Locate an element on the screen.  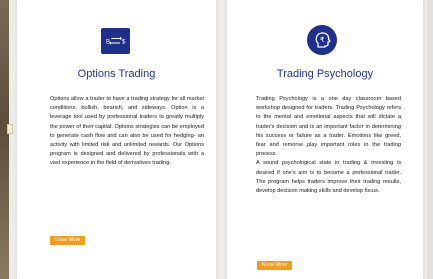
side-tab-handle is located at coordinates (10, 129).